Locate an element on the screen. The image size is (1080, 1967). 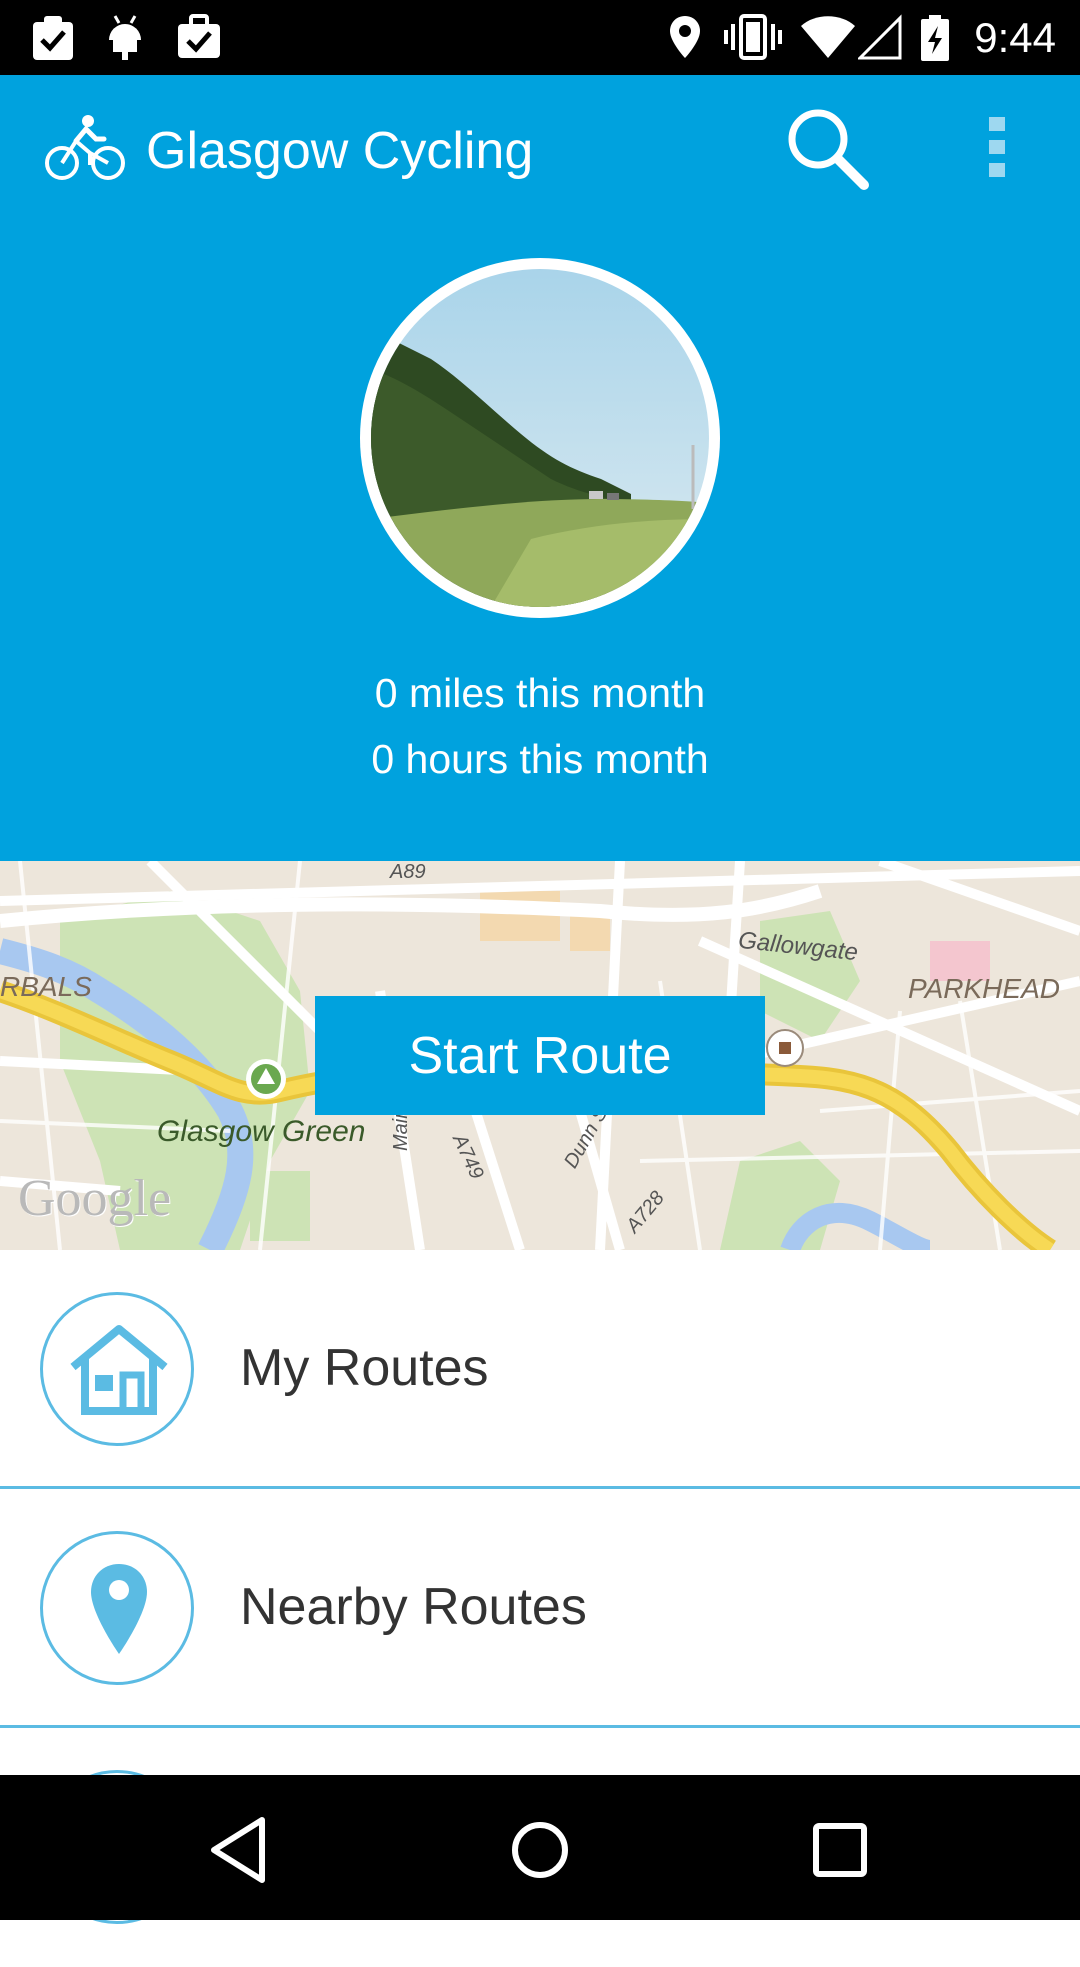
nearby-routes-icon-circle is located at coordinates (117, 1608).